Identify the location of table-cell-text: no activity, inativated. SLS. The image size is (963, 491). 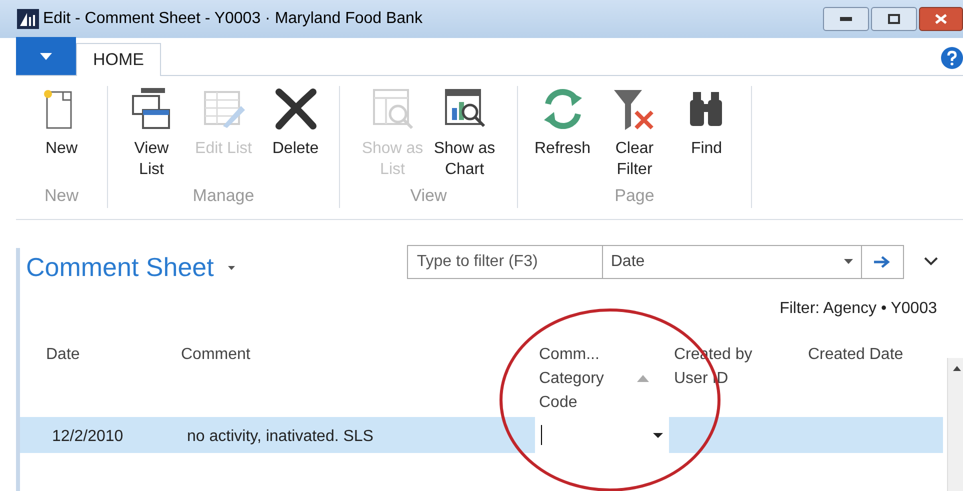
(280, 437).